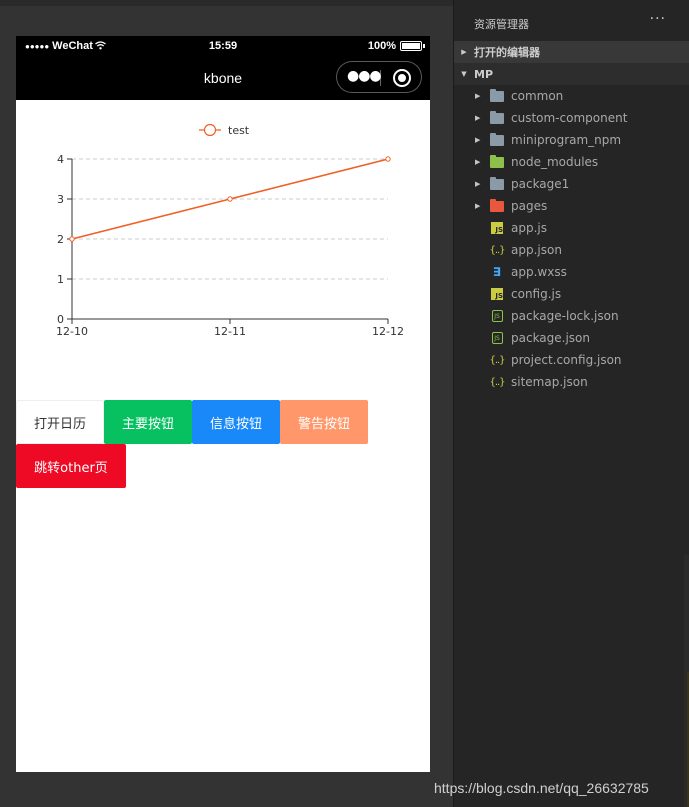 The height and width of the screenshot is (807, 689). I want to click on tree-item-label: sitemap.json, so click(549, 382).